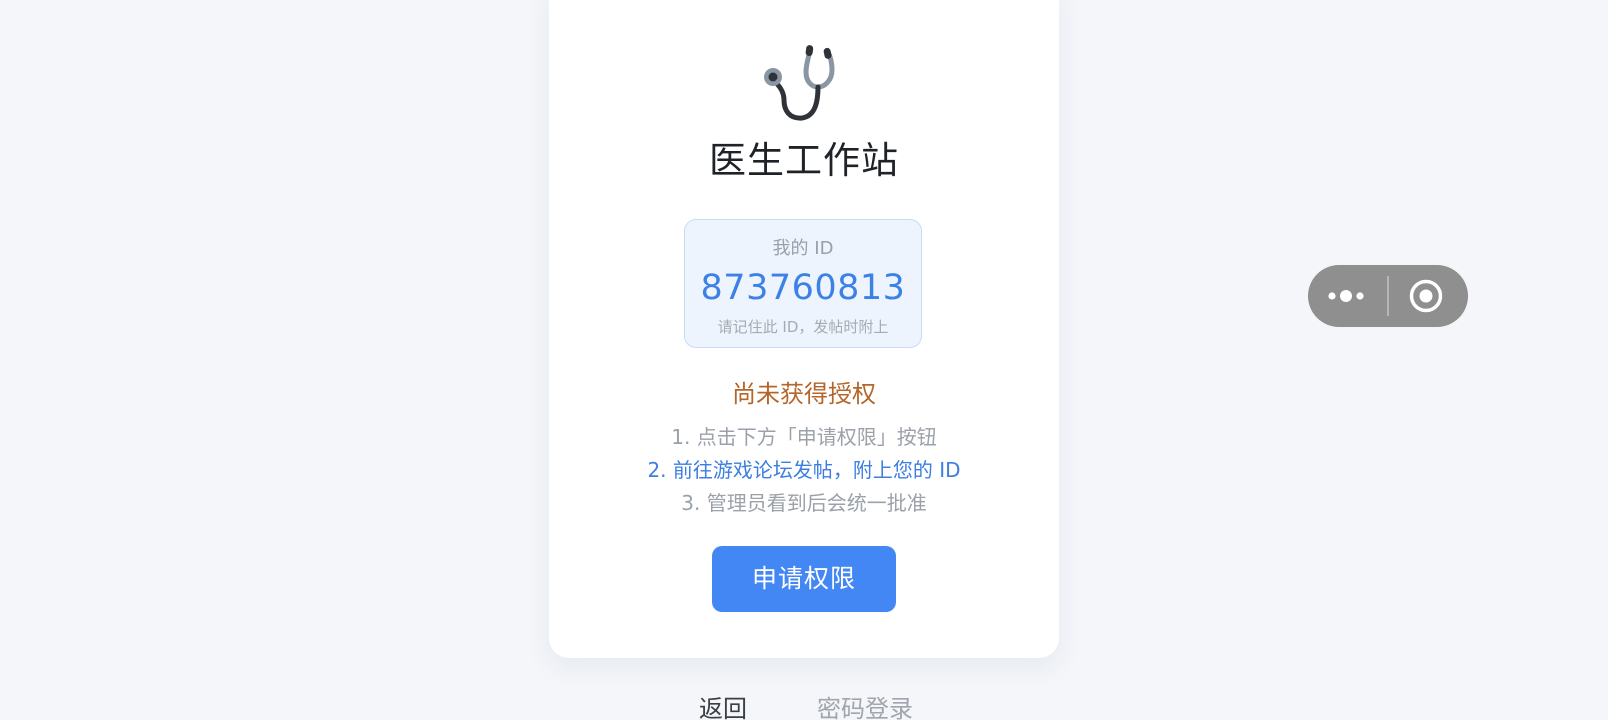  Describe the element at coordinates (804, 160) in the screenshot. I see `page-title: 医生工作站` at that location.